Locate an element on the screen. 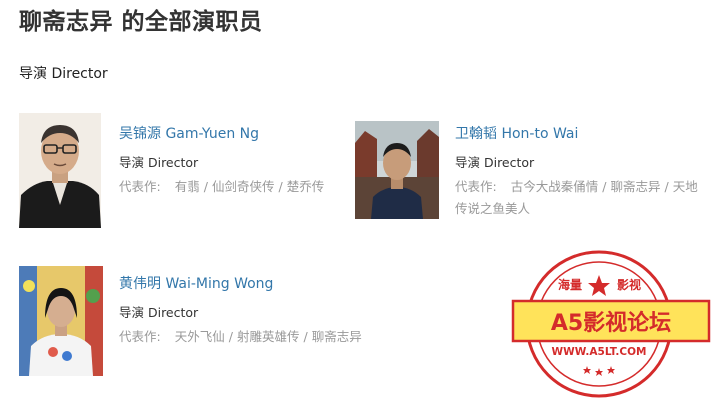 Image resolution: width=713 pixels, height=404 pixels. person-name-link: 吴锦源 Gam-Yuen Ng is located at coordinates (189, 133).